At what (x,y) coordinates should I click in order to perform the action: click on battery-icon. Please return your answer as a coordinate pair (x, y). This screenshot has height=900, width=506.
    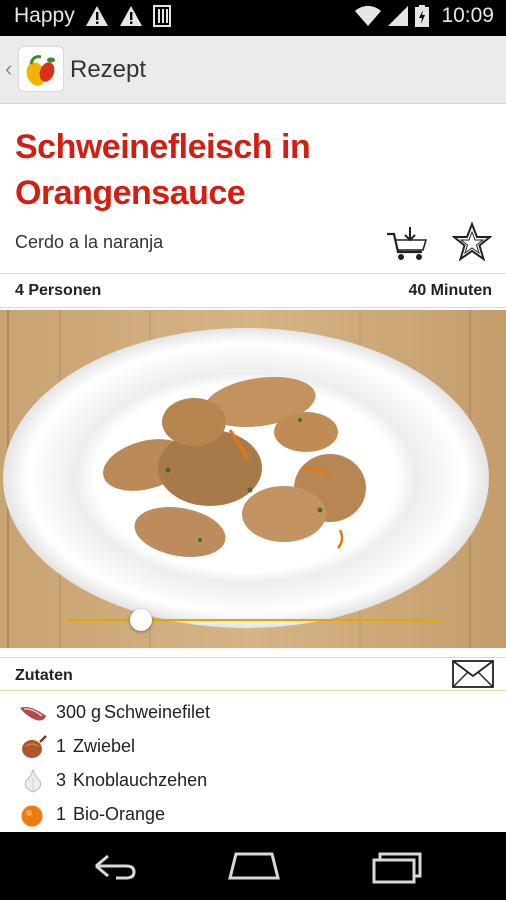
    Looking at the image, I should click on (422, 16).